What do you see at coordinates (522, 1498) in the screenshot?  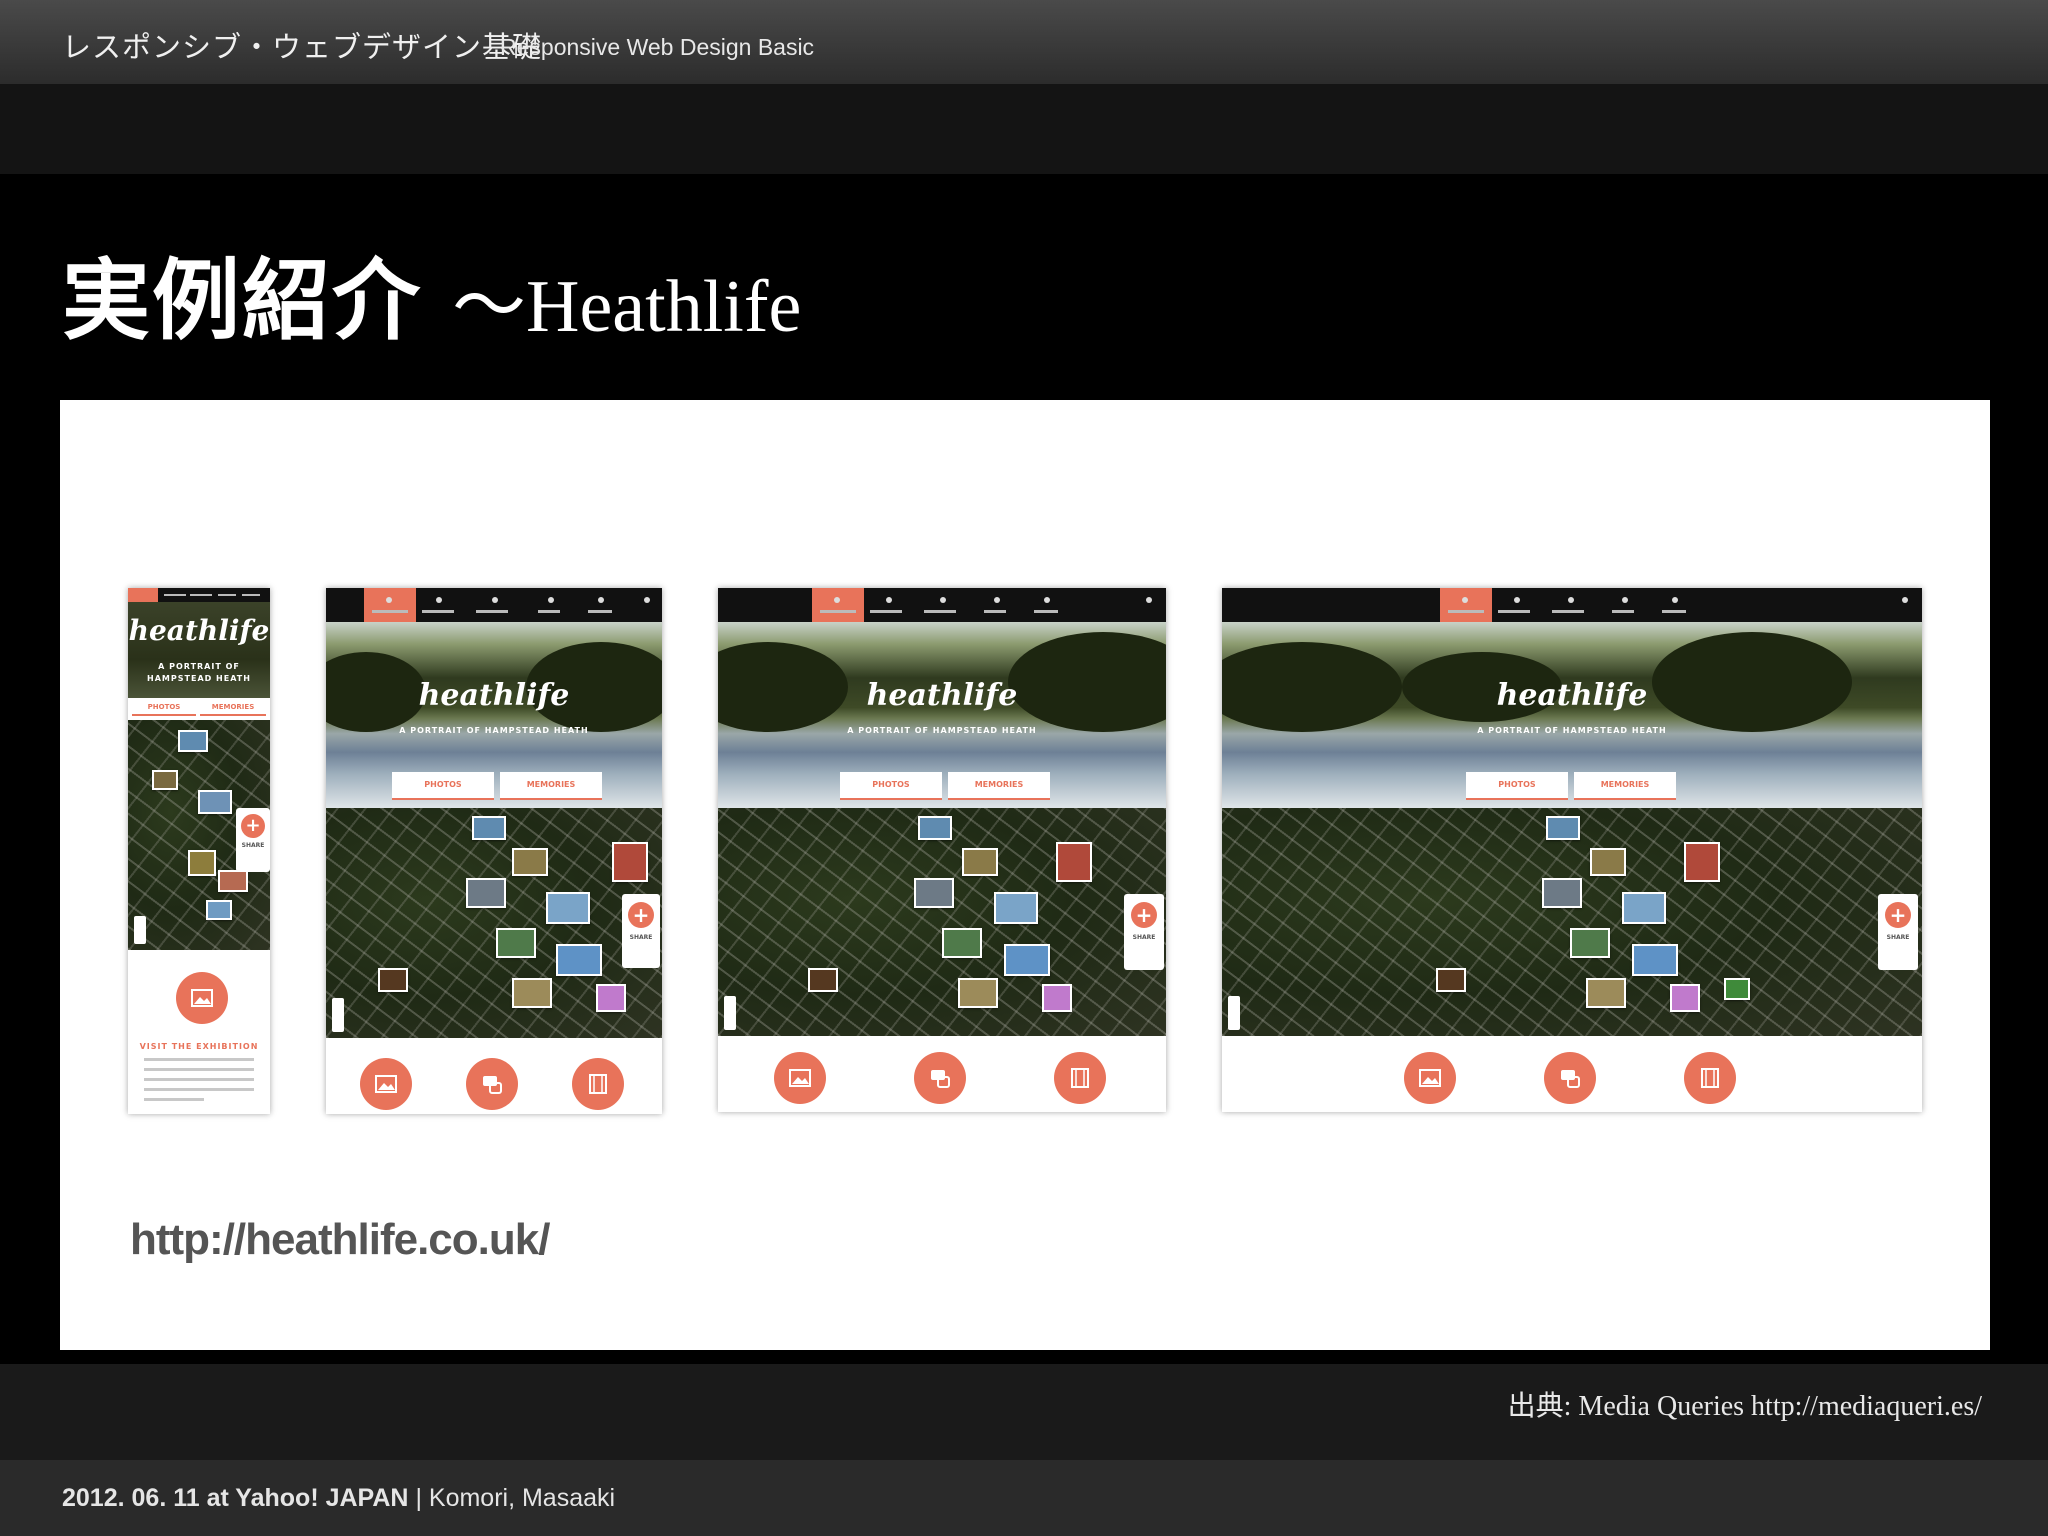 I see `footer-author: Komori, Masaaki` at bounding box center [522, 1498].